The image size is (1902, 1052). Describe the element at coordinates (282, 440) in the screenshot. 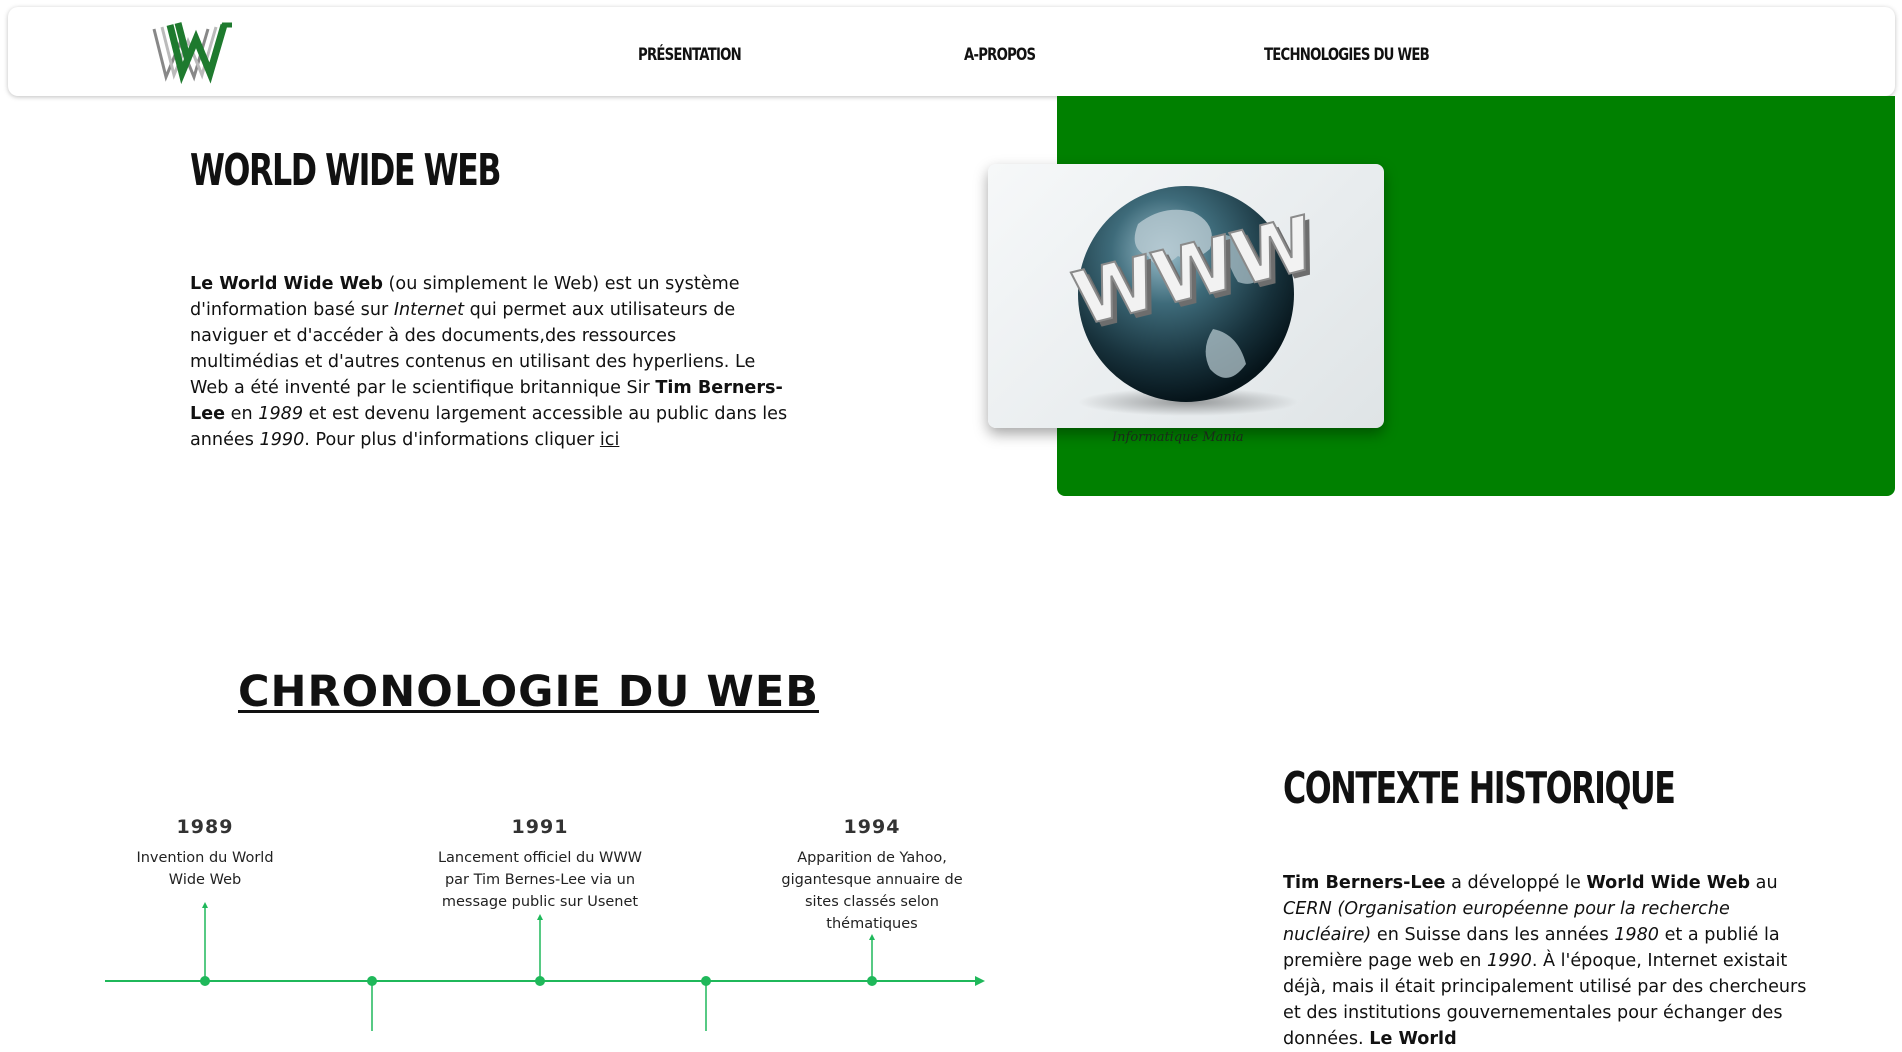

I see `hero-italic-1990: 1990` at that location.